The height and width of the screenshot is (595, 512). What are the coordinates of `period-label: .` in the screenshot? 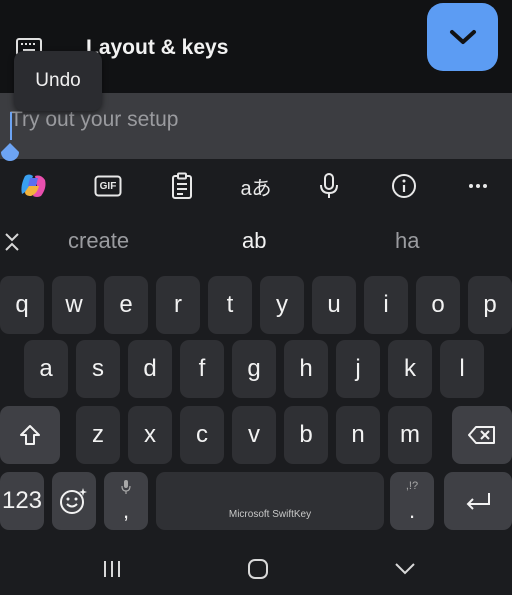 It's located at (412, 510).